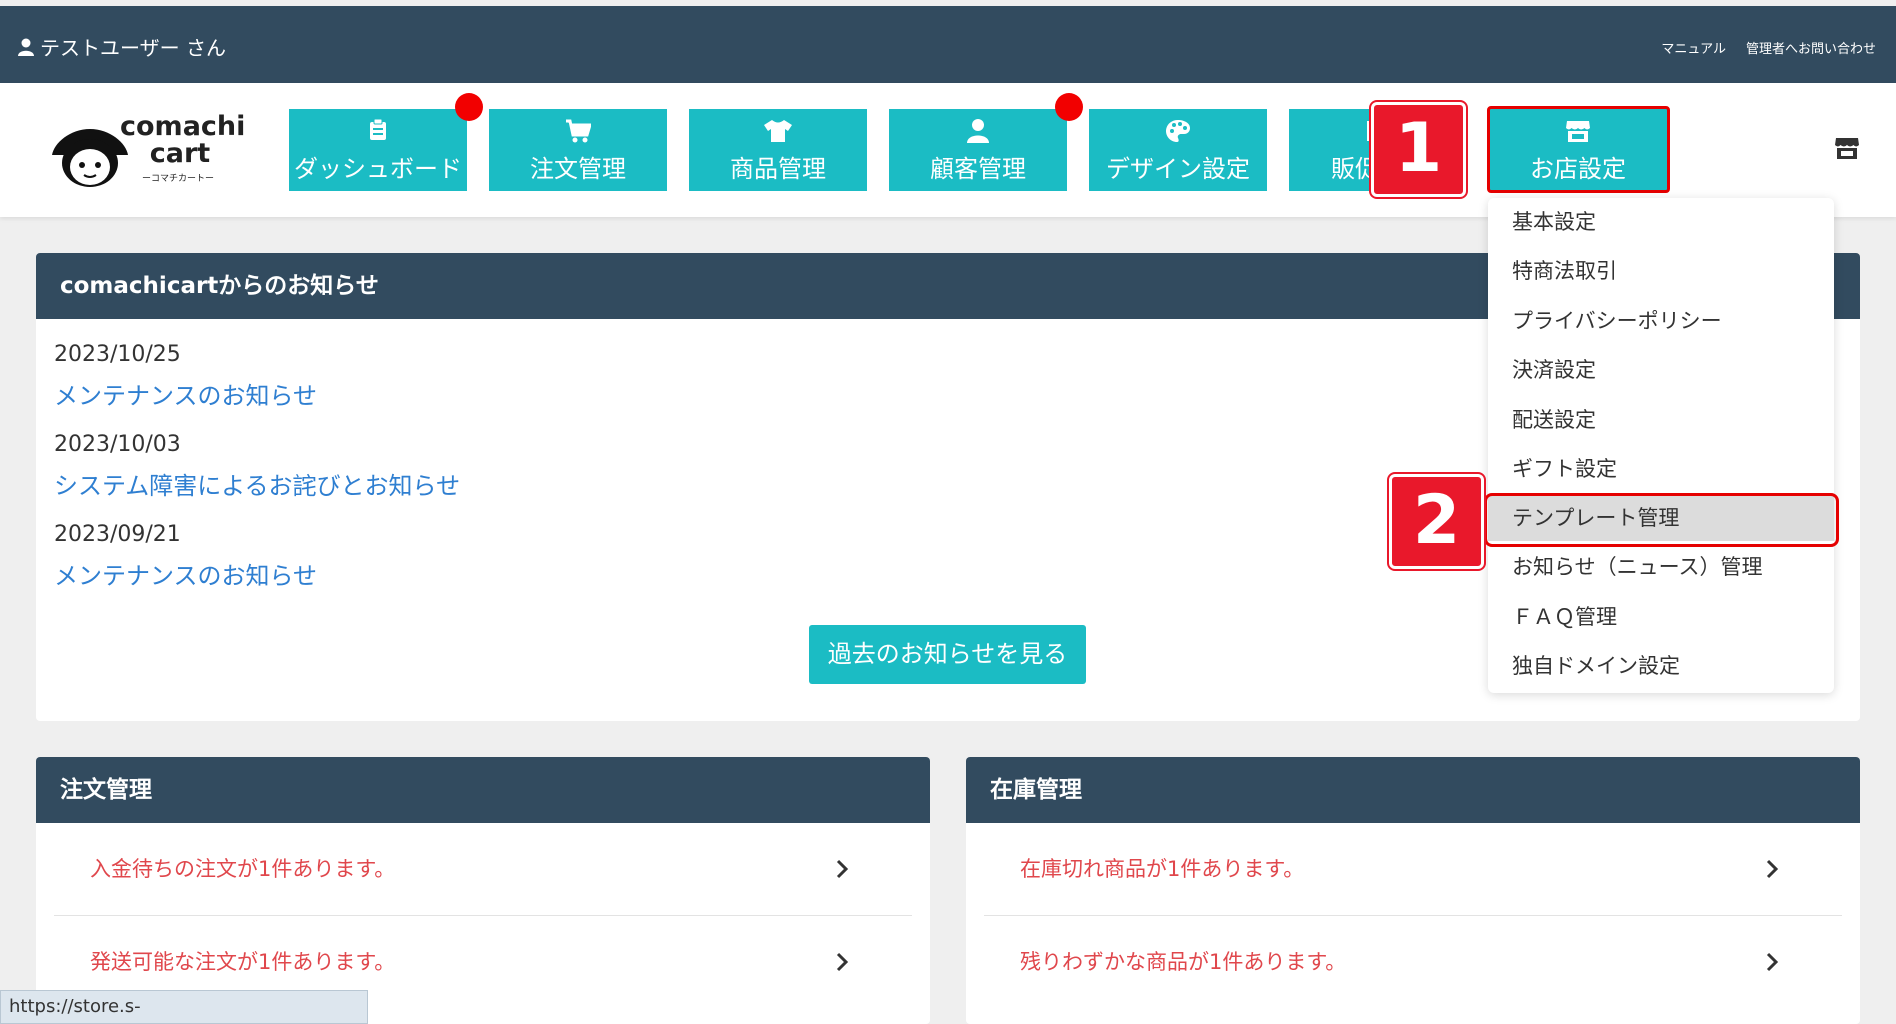 The width and height of the screenshot is (1896, 1024). I want to click on nav-orders-label: 注文管理, so click(578, 169).